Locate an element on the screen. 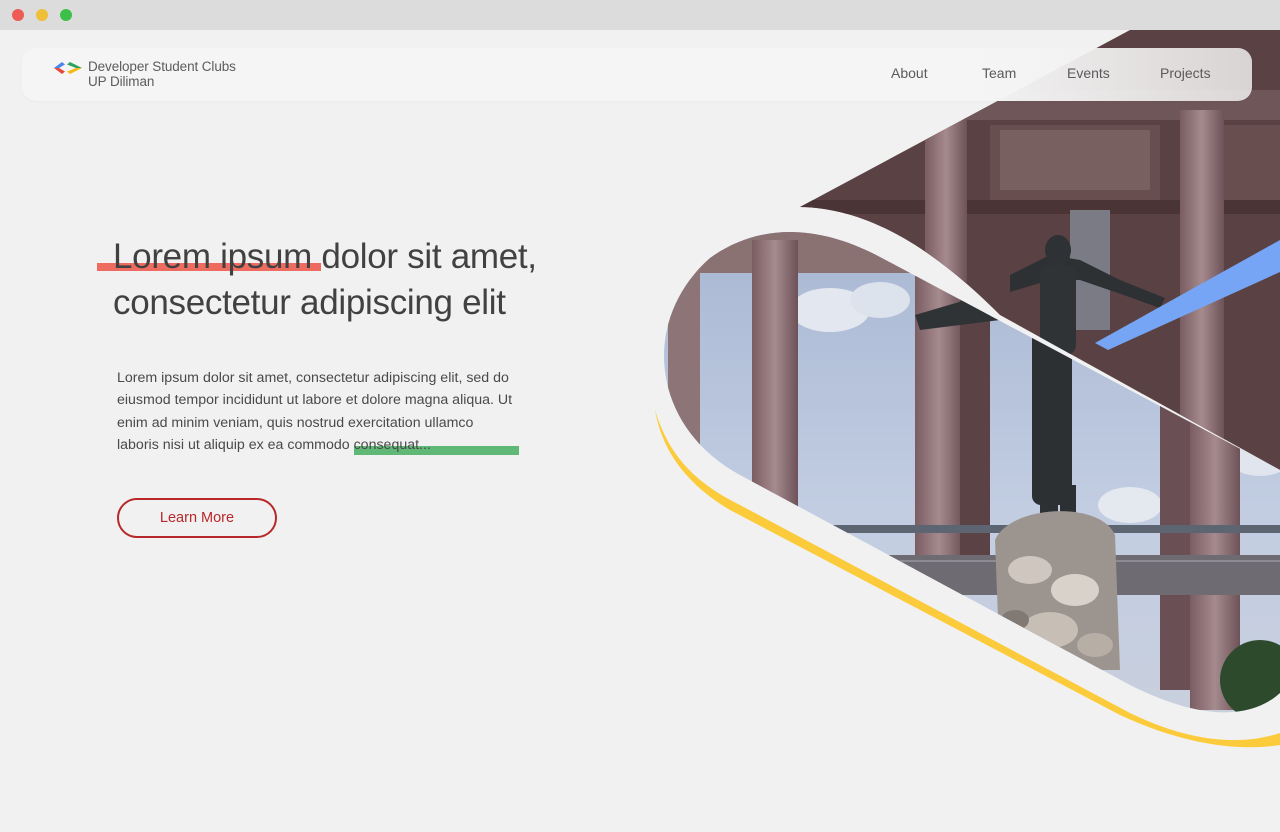 The image size is (1280, 832). brand-name: Developer Student Clubs UP Diliman is located at coordinates (162, 74).